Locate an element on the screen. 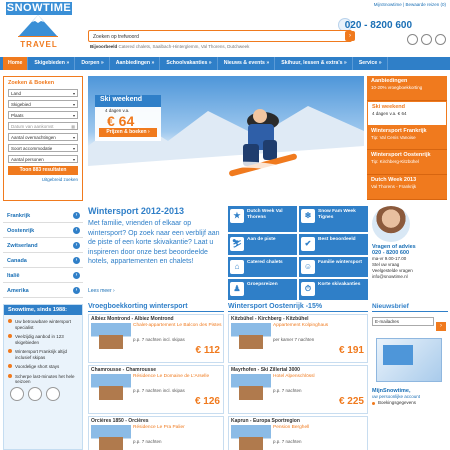  promo-title: Dutch Week 2013 is located at coordinates (394, 180).